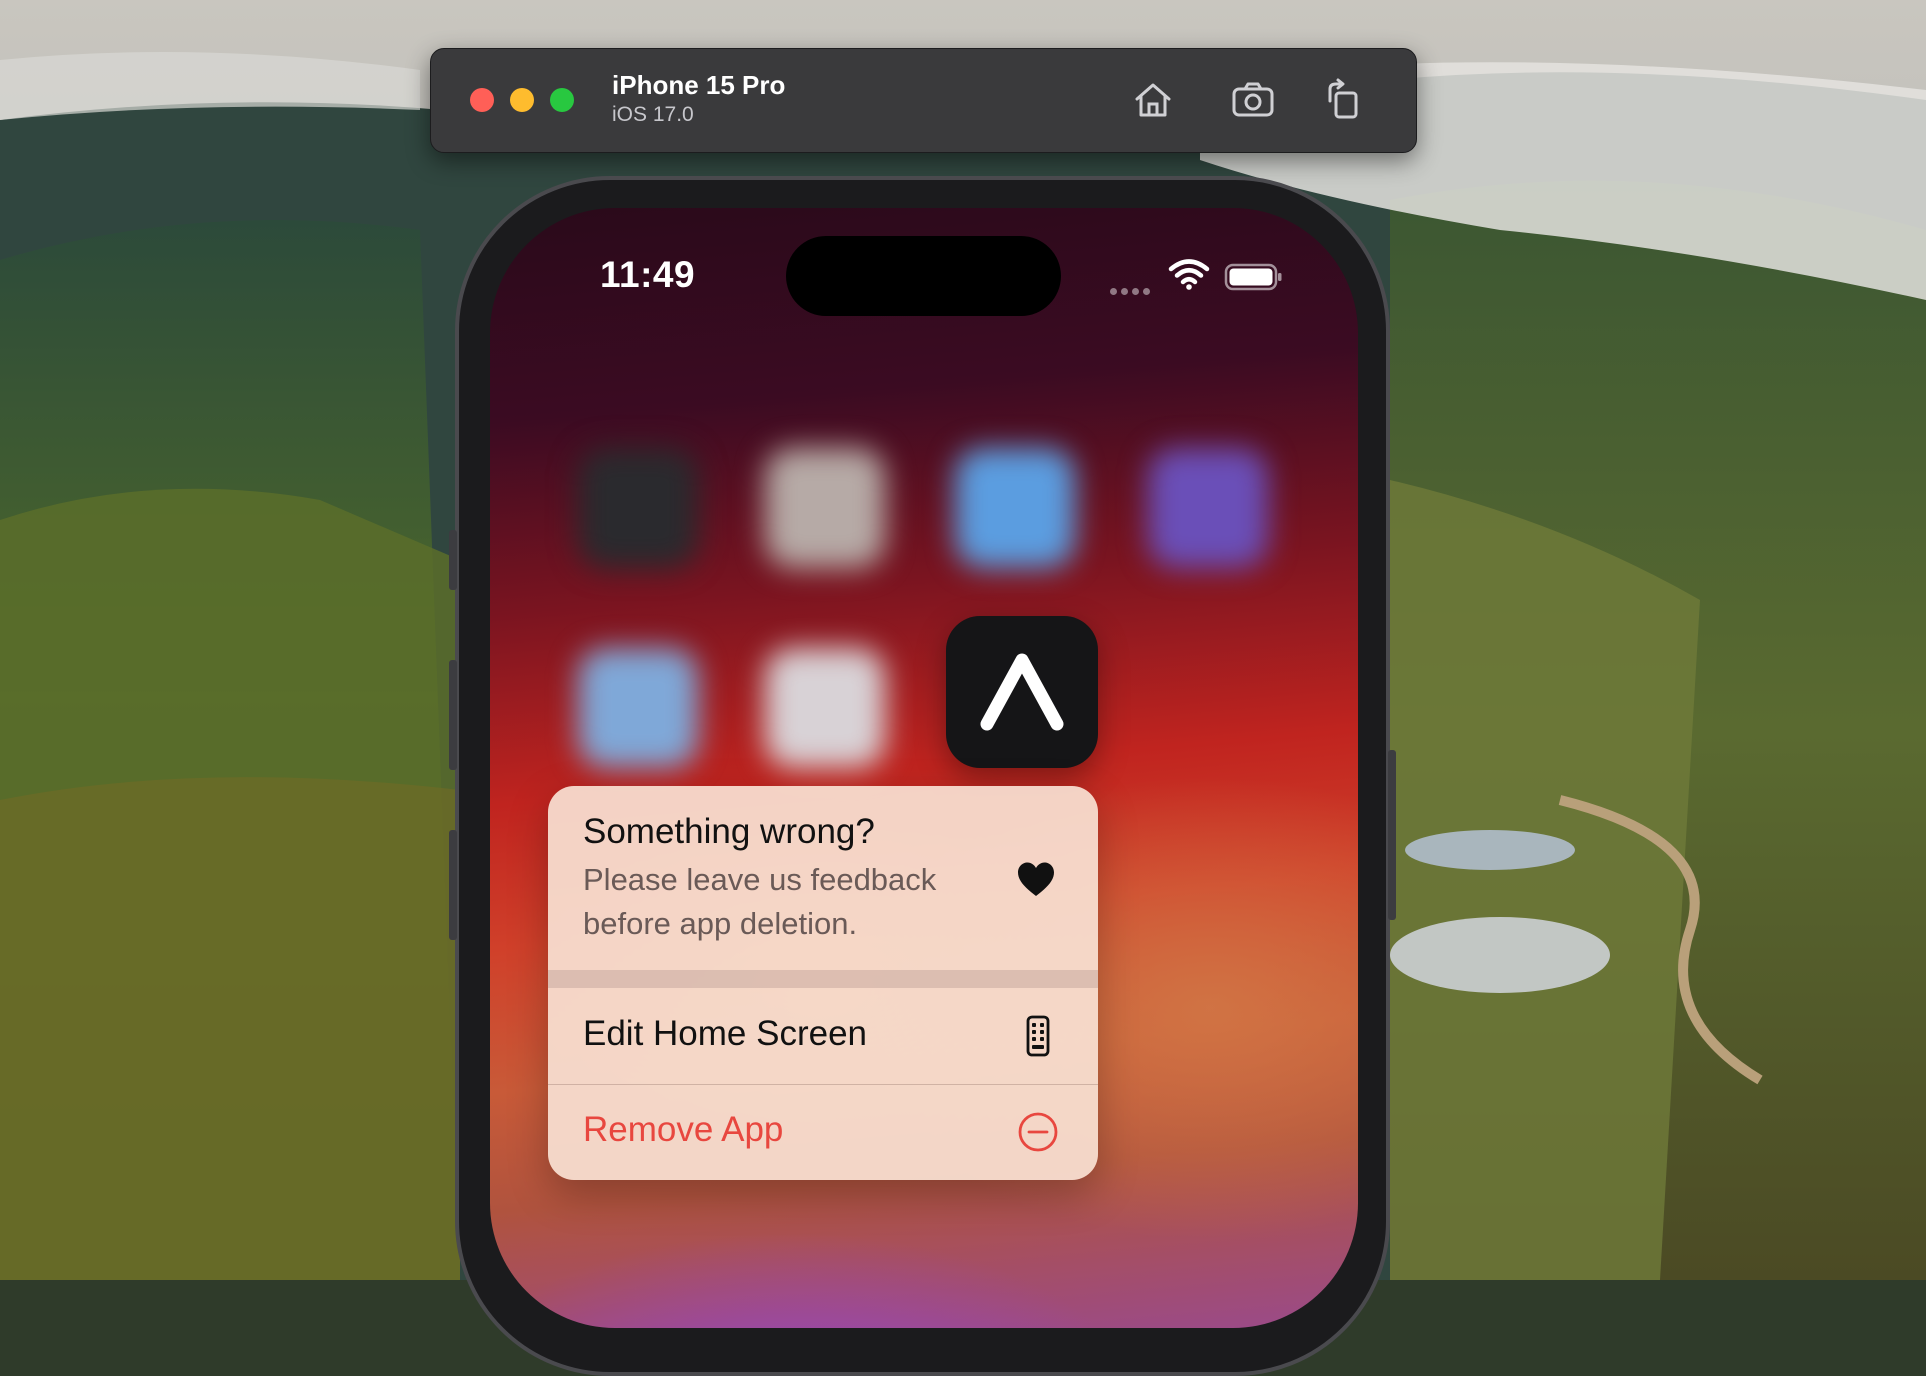  Describe the element at coordinates (823, 979) in the screenshot. I see `menu-section-divider` at that location.